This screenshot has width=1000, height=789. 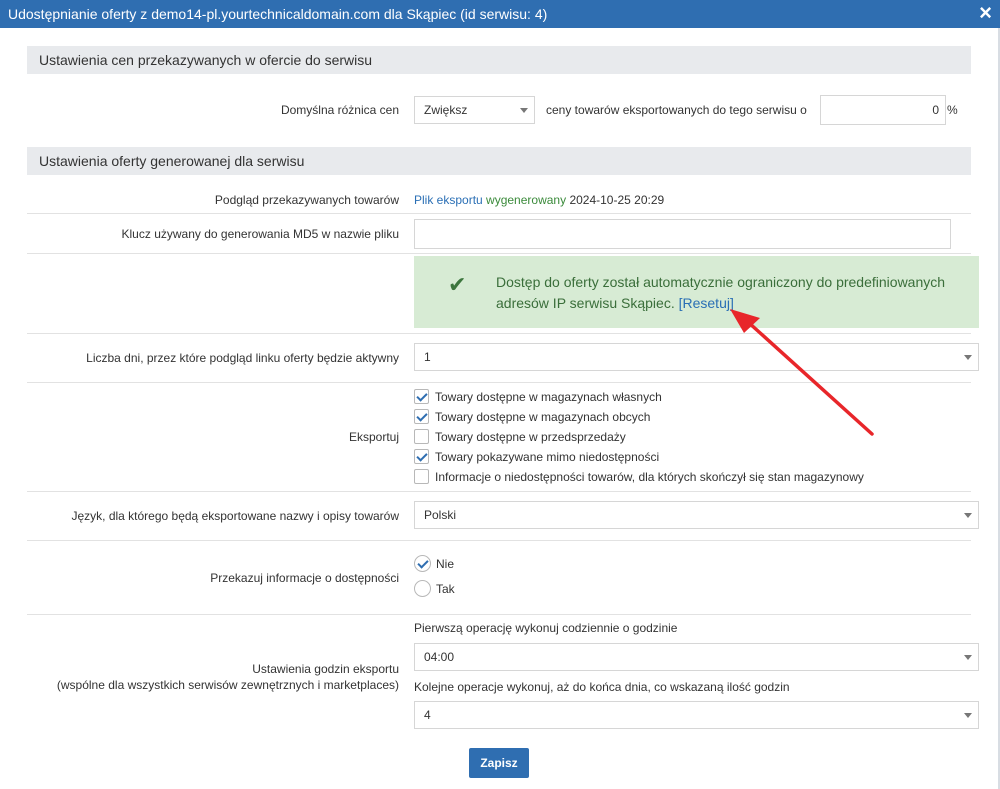 I want to click on next-operations-select: 4, so click(x=696, y=715).